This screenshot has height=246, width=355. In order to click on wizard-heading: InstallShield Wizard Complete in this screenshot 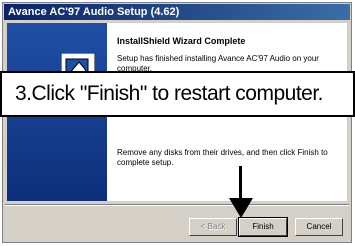, I will do `click(181, 41)`.